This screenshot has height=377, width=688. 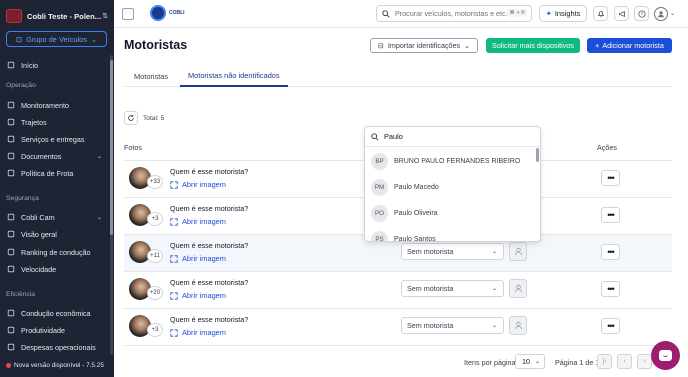 I want to click on sidebar-item-label: Serviços e entregas, so click(x=53, y=139).